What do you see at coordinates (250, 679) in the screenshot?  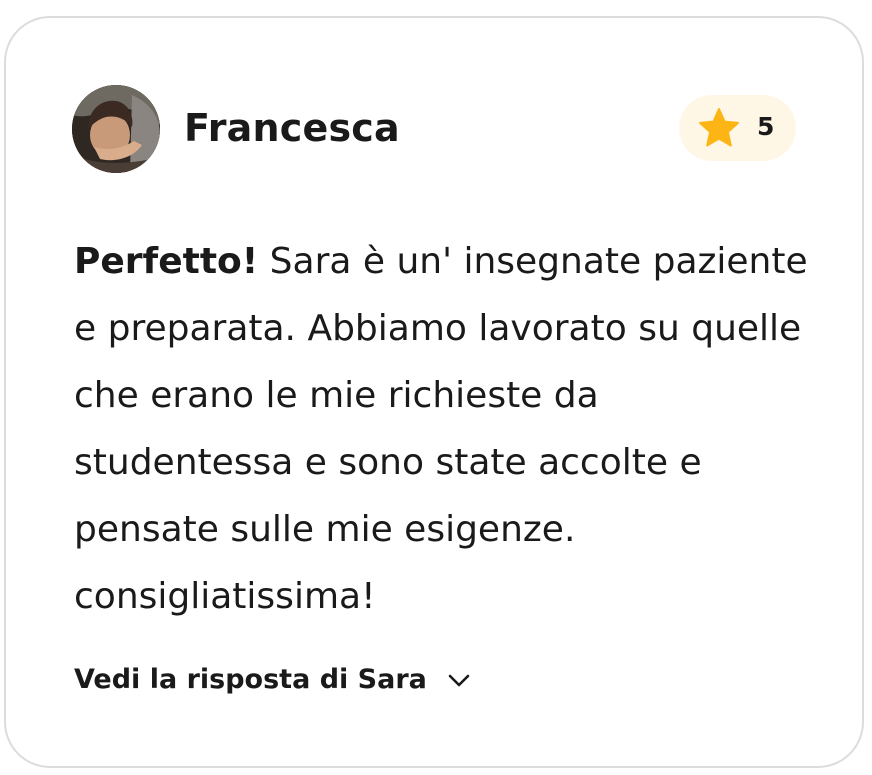 I see `view-reply-label: Vedi la risposta di Sara` at bounding box center [250, 679].